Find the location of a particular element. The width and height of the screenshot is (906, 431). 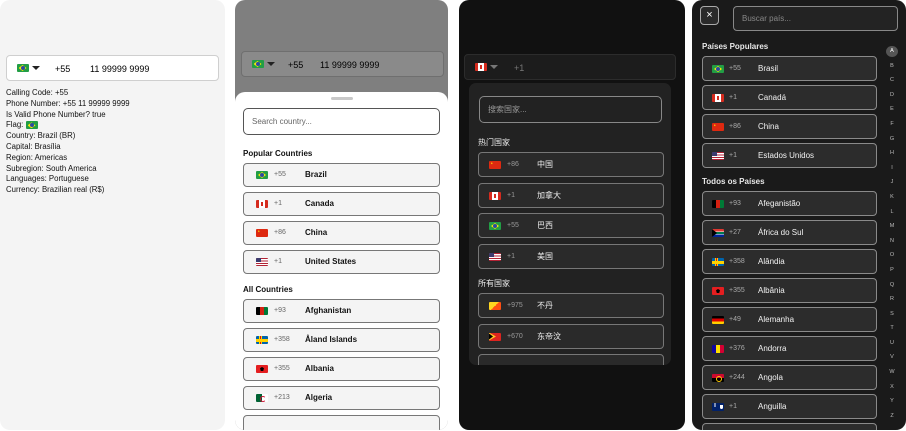

country-name: Afeganistão is located at coordinates (779, 203).